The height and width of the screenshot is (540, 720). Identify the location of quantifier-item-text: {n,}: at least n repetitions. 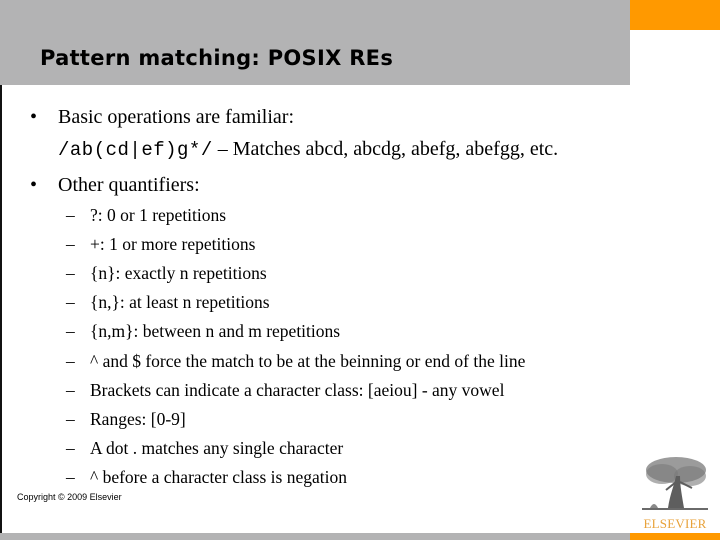
(180, 302).